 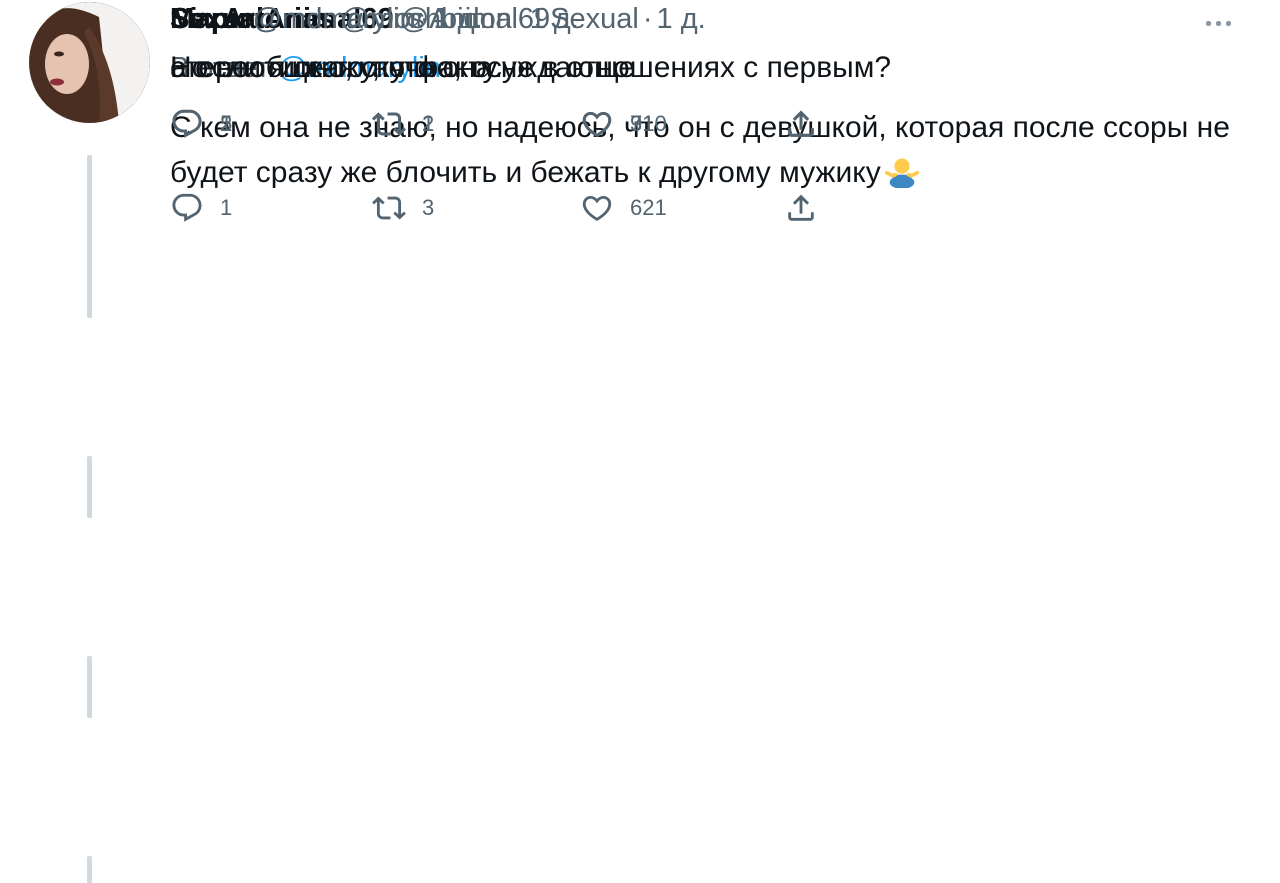 What do you see at coordinates (334, 19) in the screenshot?
I see `username: @mdmarylin` at bounding box center [334, 19].